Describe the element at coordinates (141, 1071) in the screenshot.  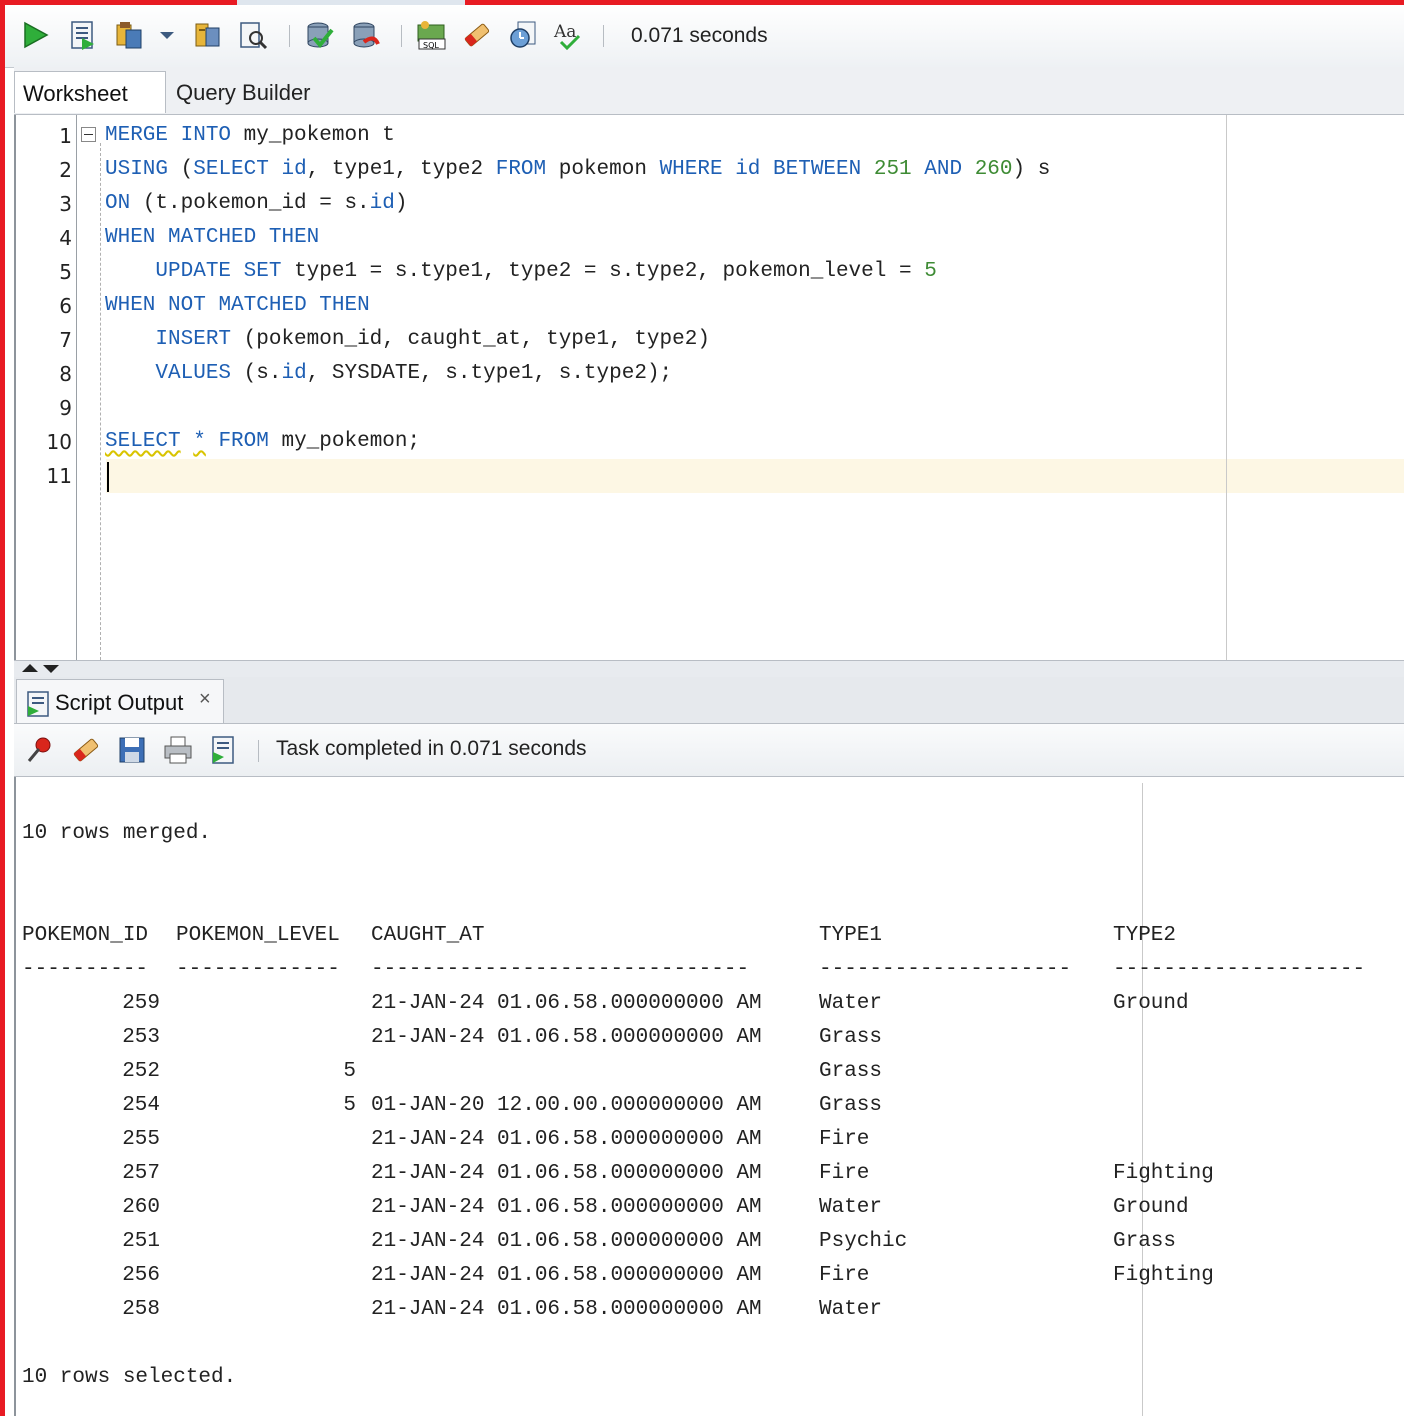
I see `table-cell: 252` at that location.